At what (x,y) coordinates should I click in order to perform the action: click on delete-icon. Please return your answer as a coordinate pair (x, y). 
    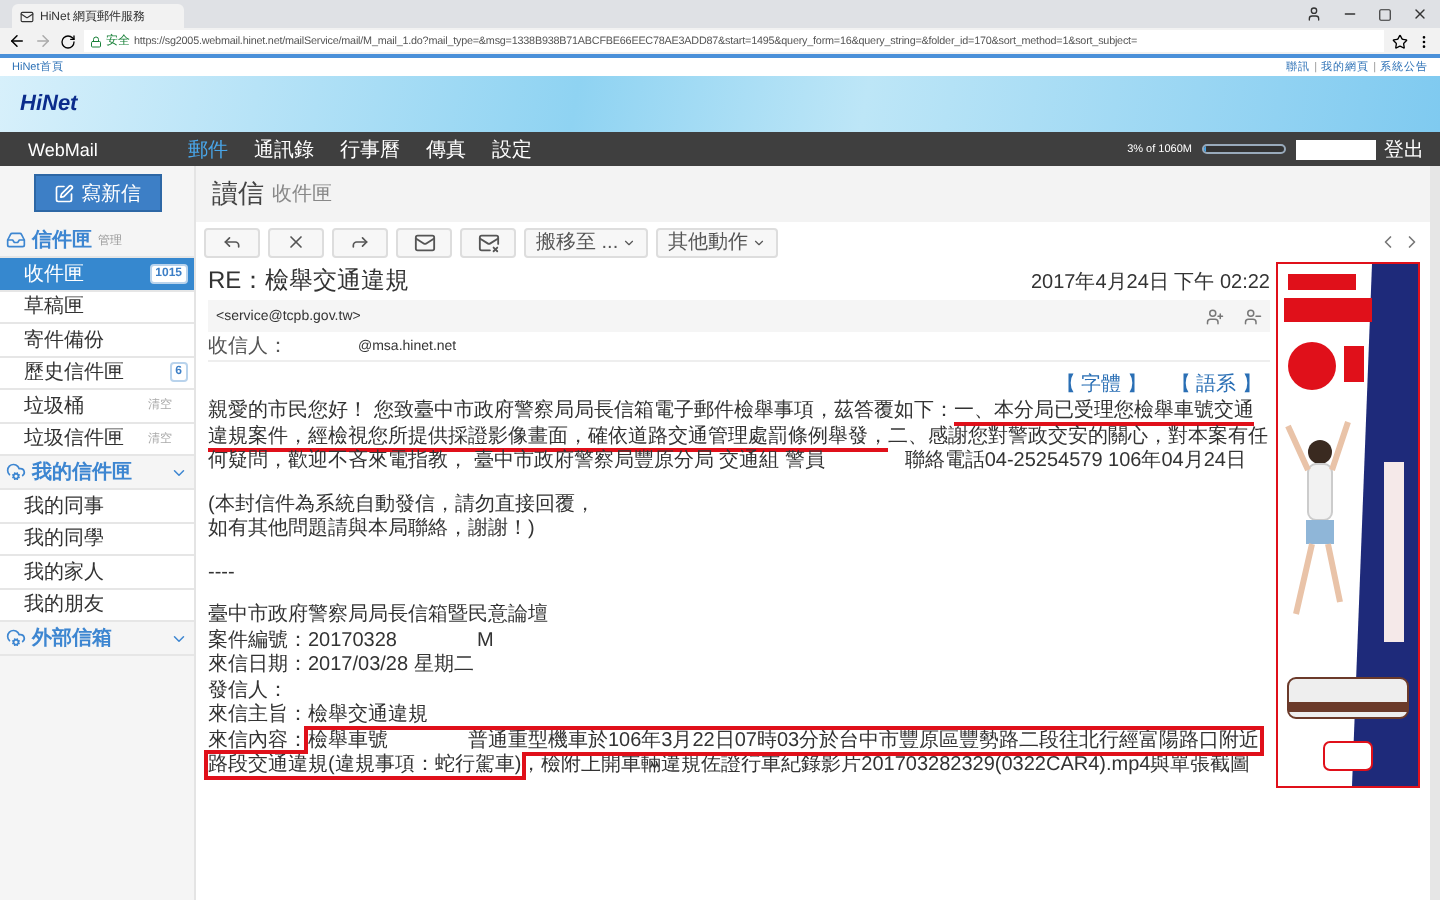
    Looking at the image, I should click on (296, 242).